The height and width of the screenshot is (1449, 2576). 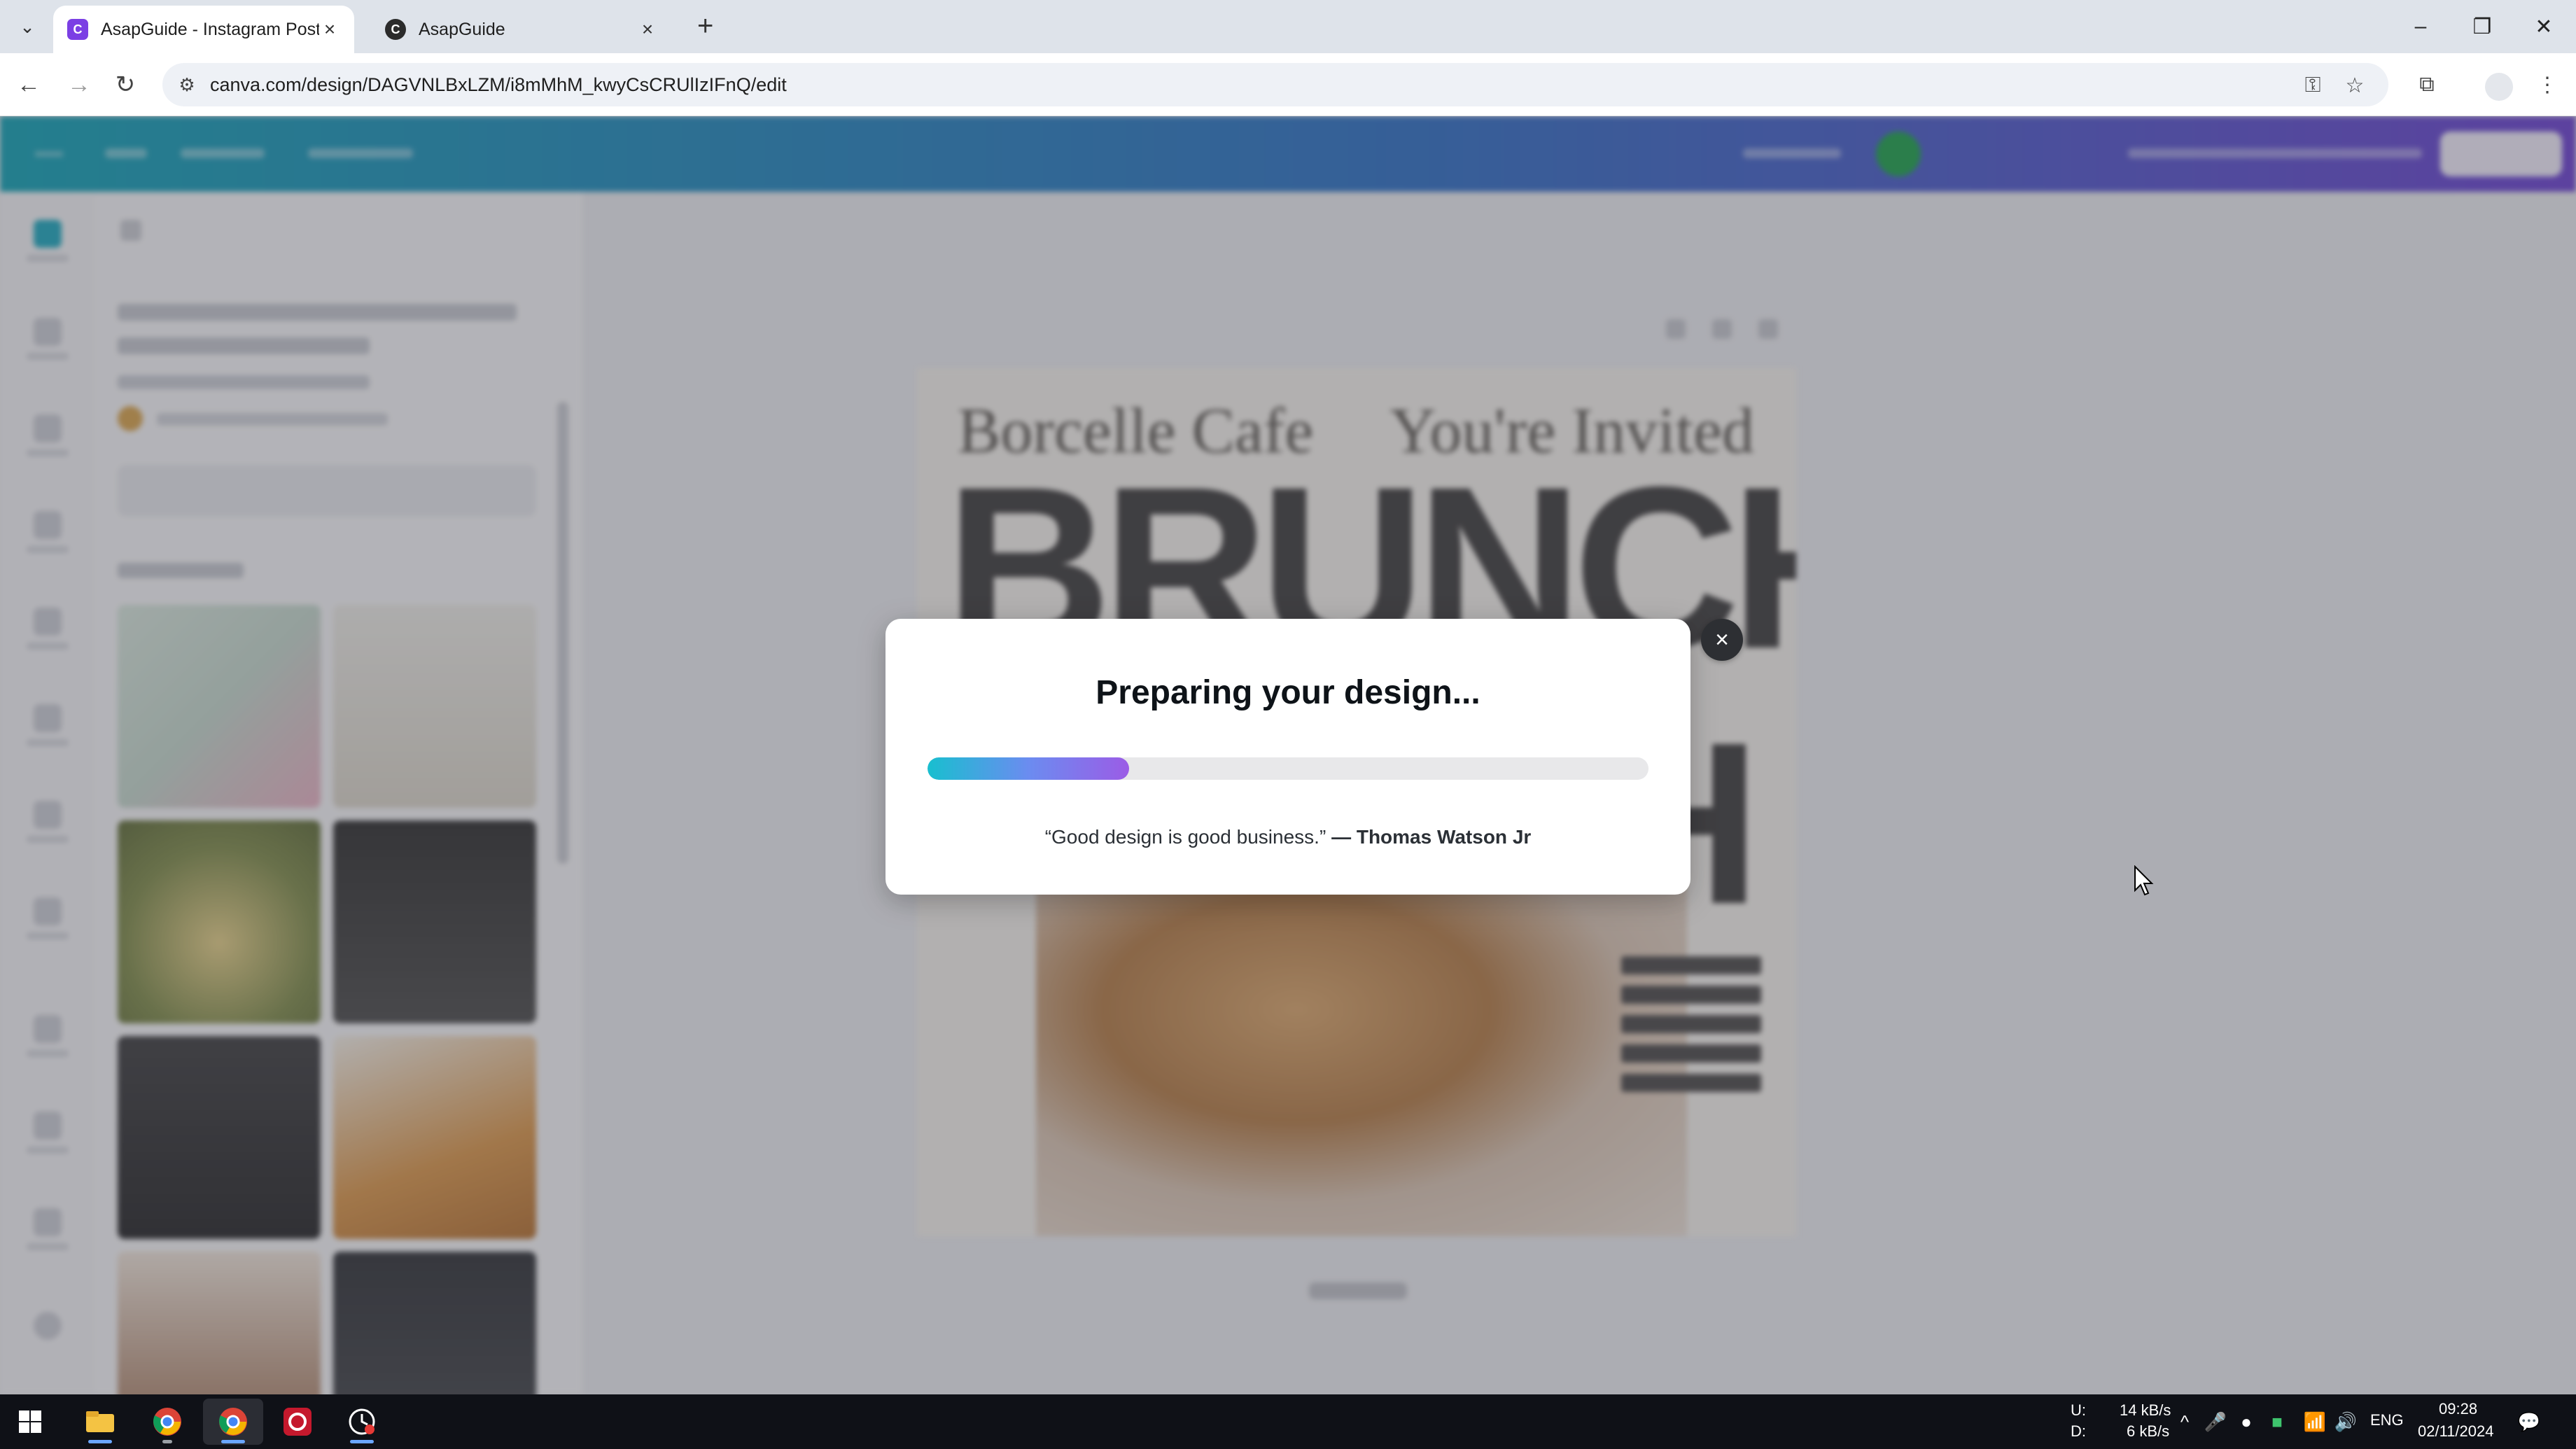 I want to click on back-arrow-icon: ←, so click(x=29, y=85).